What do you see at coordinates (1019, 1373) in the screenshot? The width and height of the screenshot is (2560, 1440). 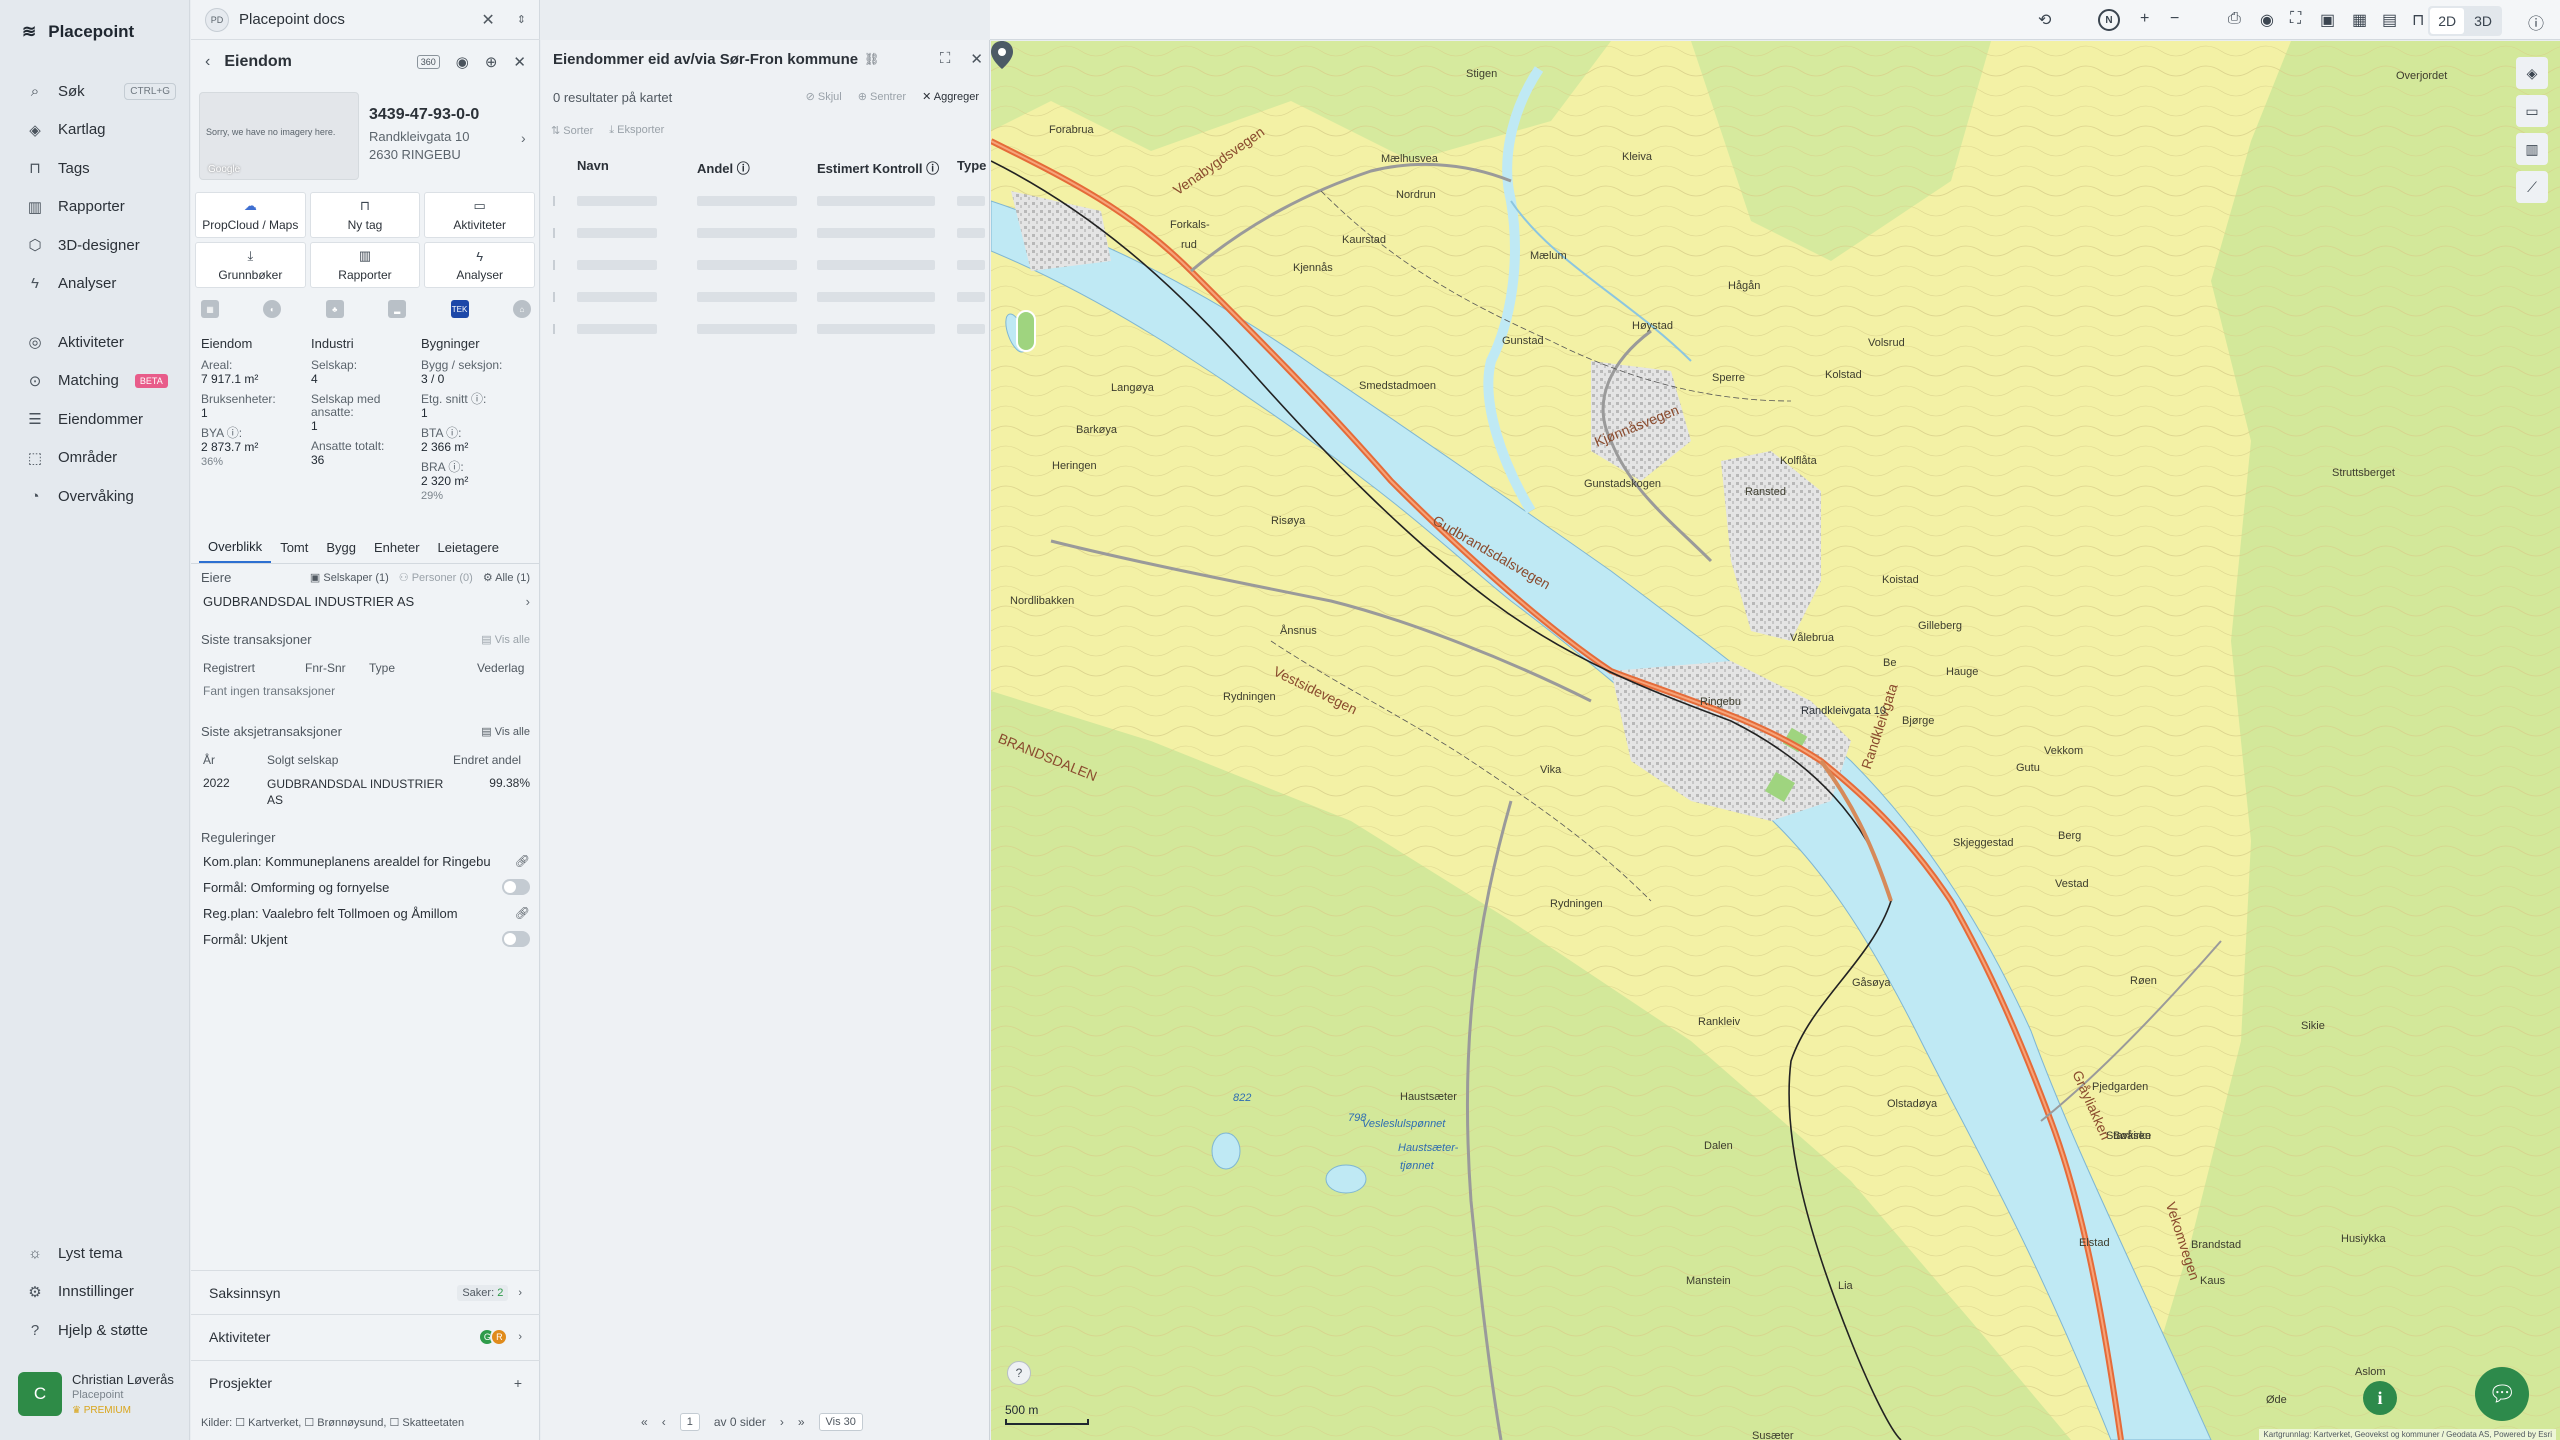 I see `help-icon: ?` at bounding box center [1019, 1373].